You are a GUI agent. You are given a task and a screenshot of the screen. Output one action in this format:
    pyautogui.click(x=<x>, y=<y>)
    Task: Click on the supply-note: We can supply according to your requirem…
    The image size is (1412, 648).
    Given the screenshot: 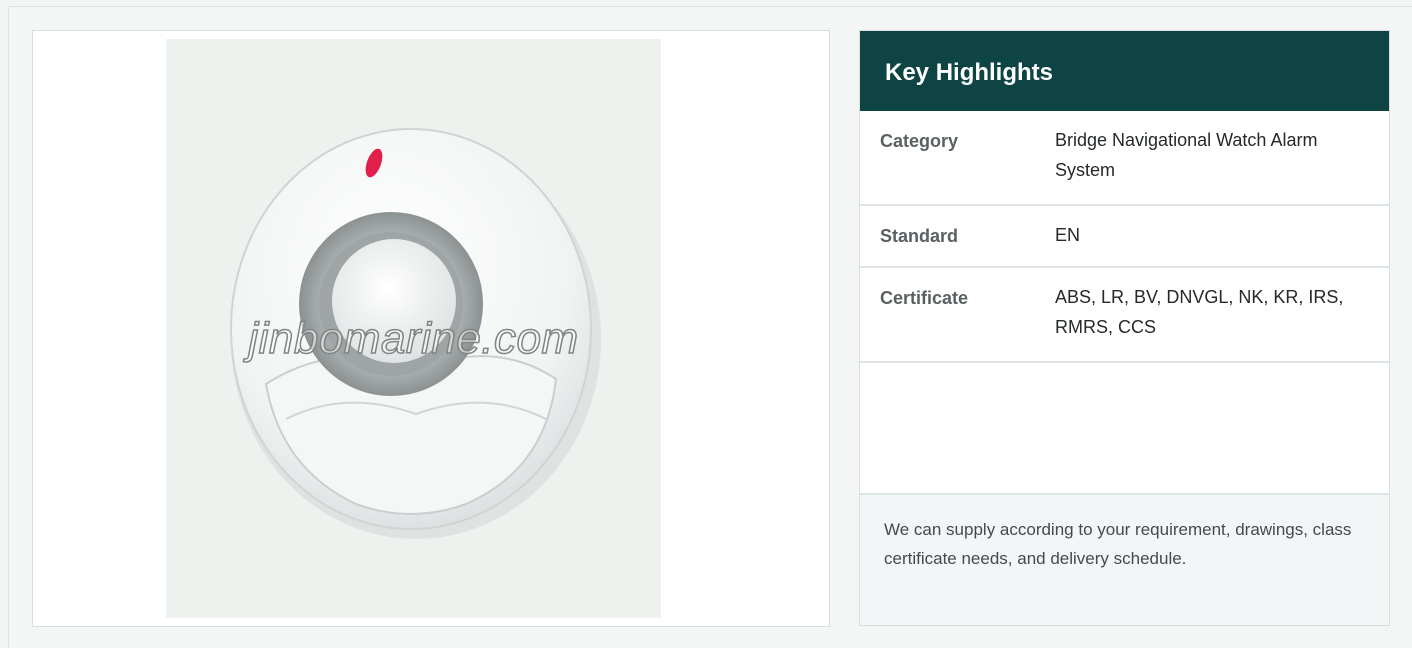 What is the action you would take?
    pyautogui.click(x=1124, y=560)
    